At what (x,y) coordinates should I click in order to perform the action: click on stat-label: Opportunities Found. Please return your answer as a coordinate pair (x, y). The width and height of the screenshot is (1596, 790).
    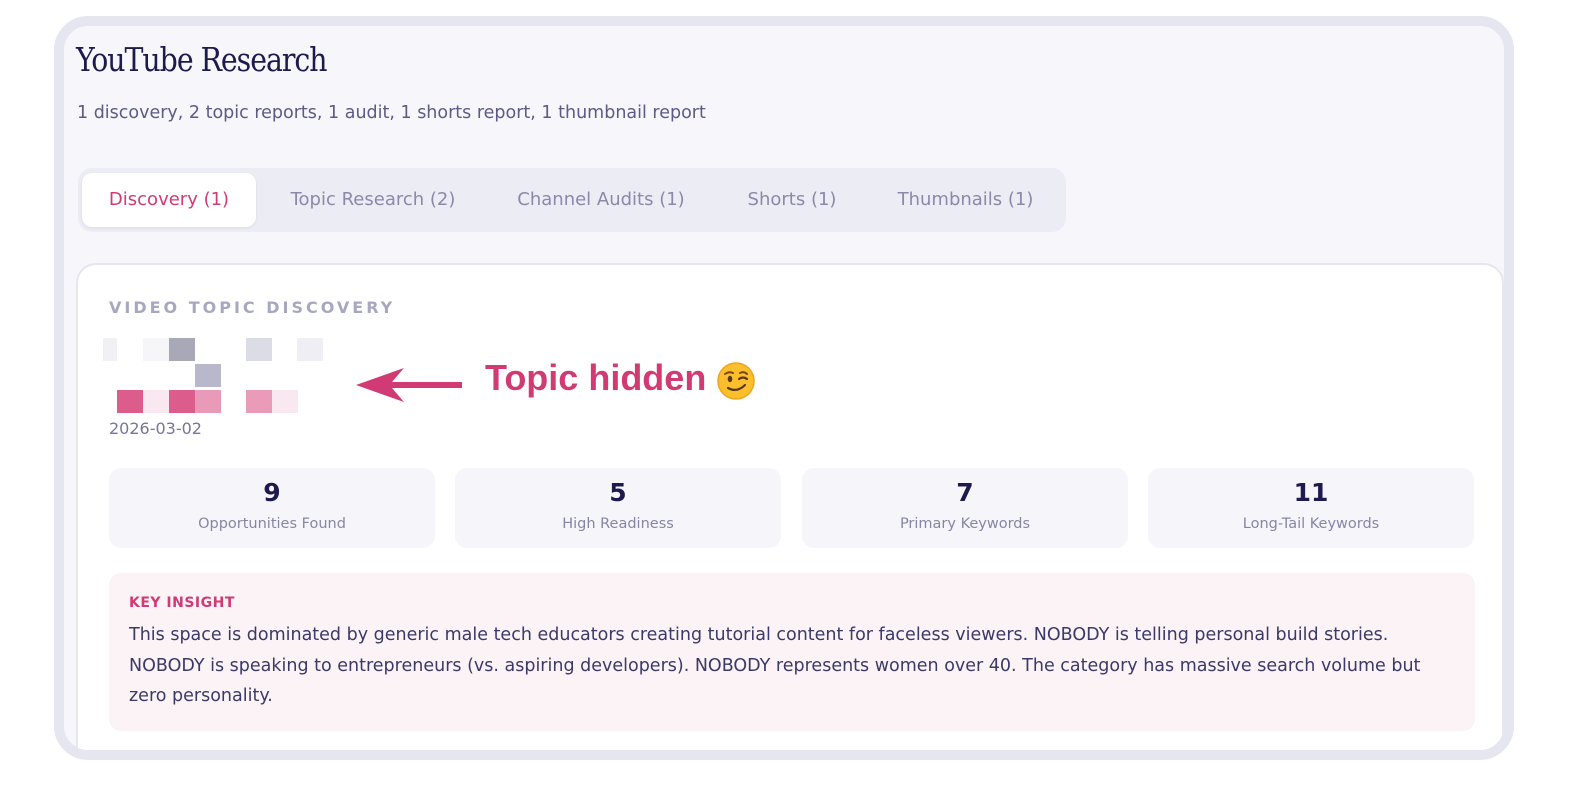
    Looking at the image, I should click on (272, 524).